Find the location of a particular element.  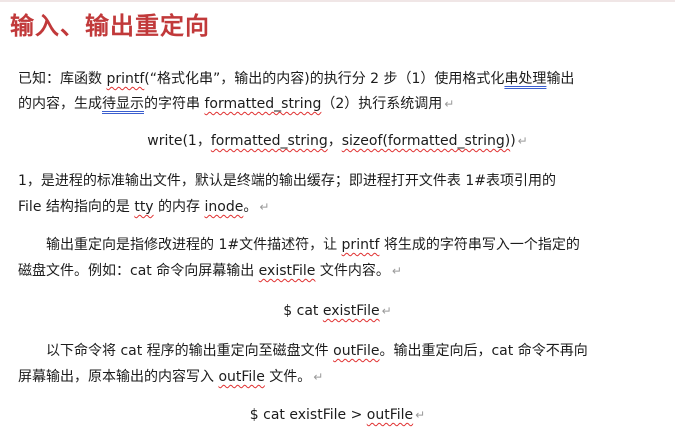

term-chuan-chuli: 串处理 is located at coordinates (525, 79).